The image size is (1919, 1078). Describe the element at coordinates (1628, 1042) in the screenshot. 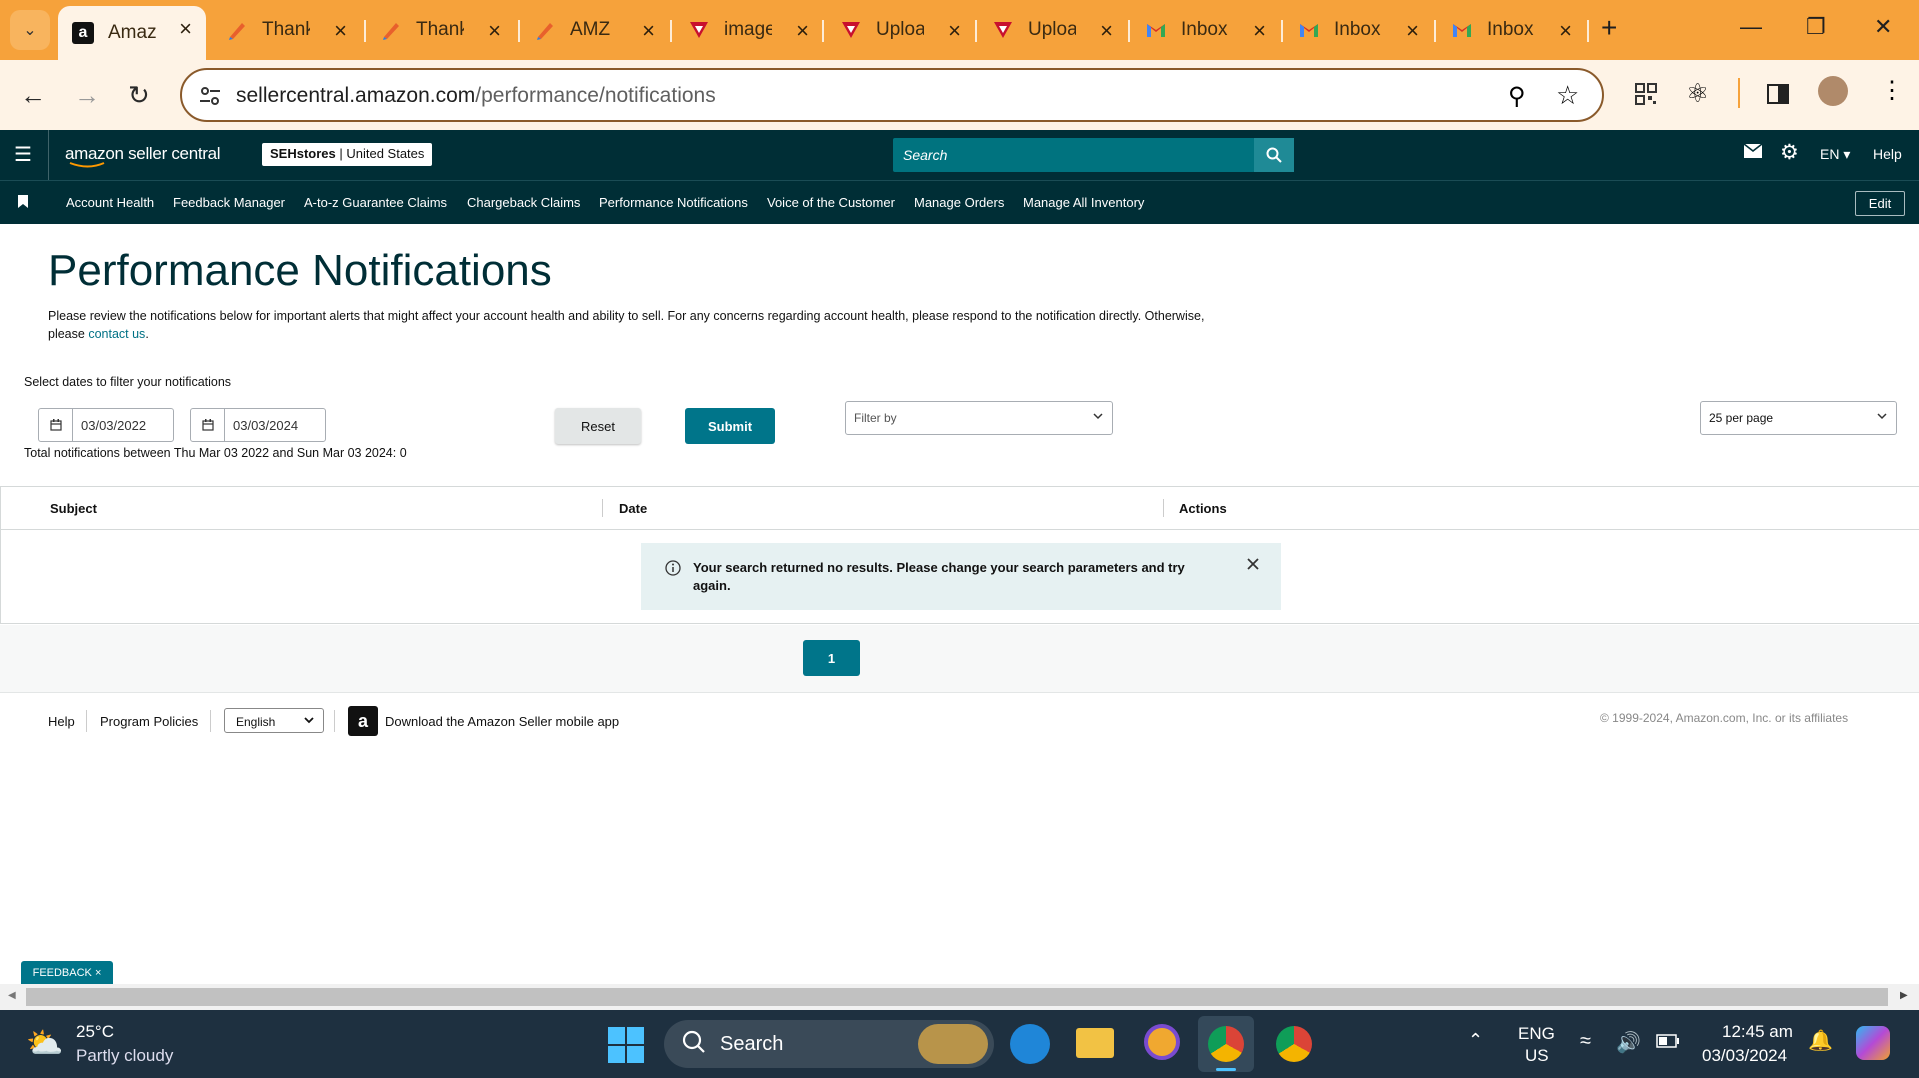

I see `volume-icon: 🔊` at that location.